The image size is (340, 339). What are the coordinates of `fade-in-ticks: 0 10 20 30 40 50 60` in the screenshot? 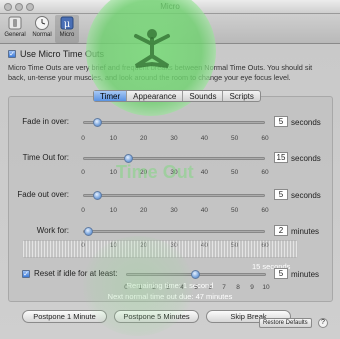 It's located at (175, 140).